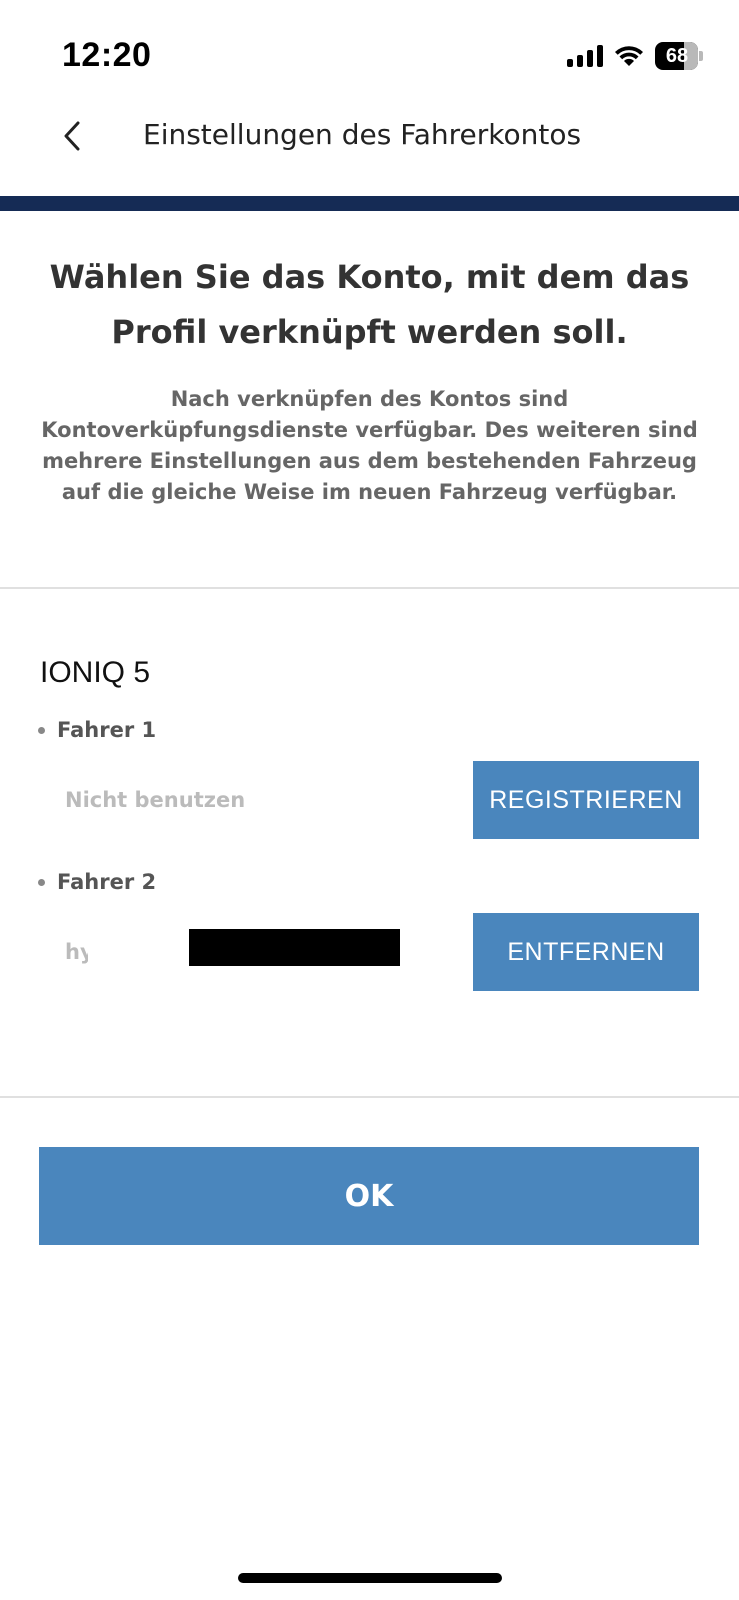 Image resolution: width=739 pixels, height=1600 pixels. Describe the element at coordinates (107, 882) in the screenshot. I see `driver-2-label-text: Fahrer 2` at that location.